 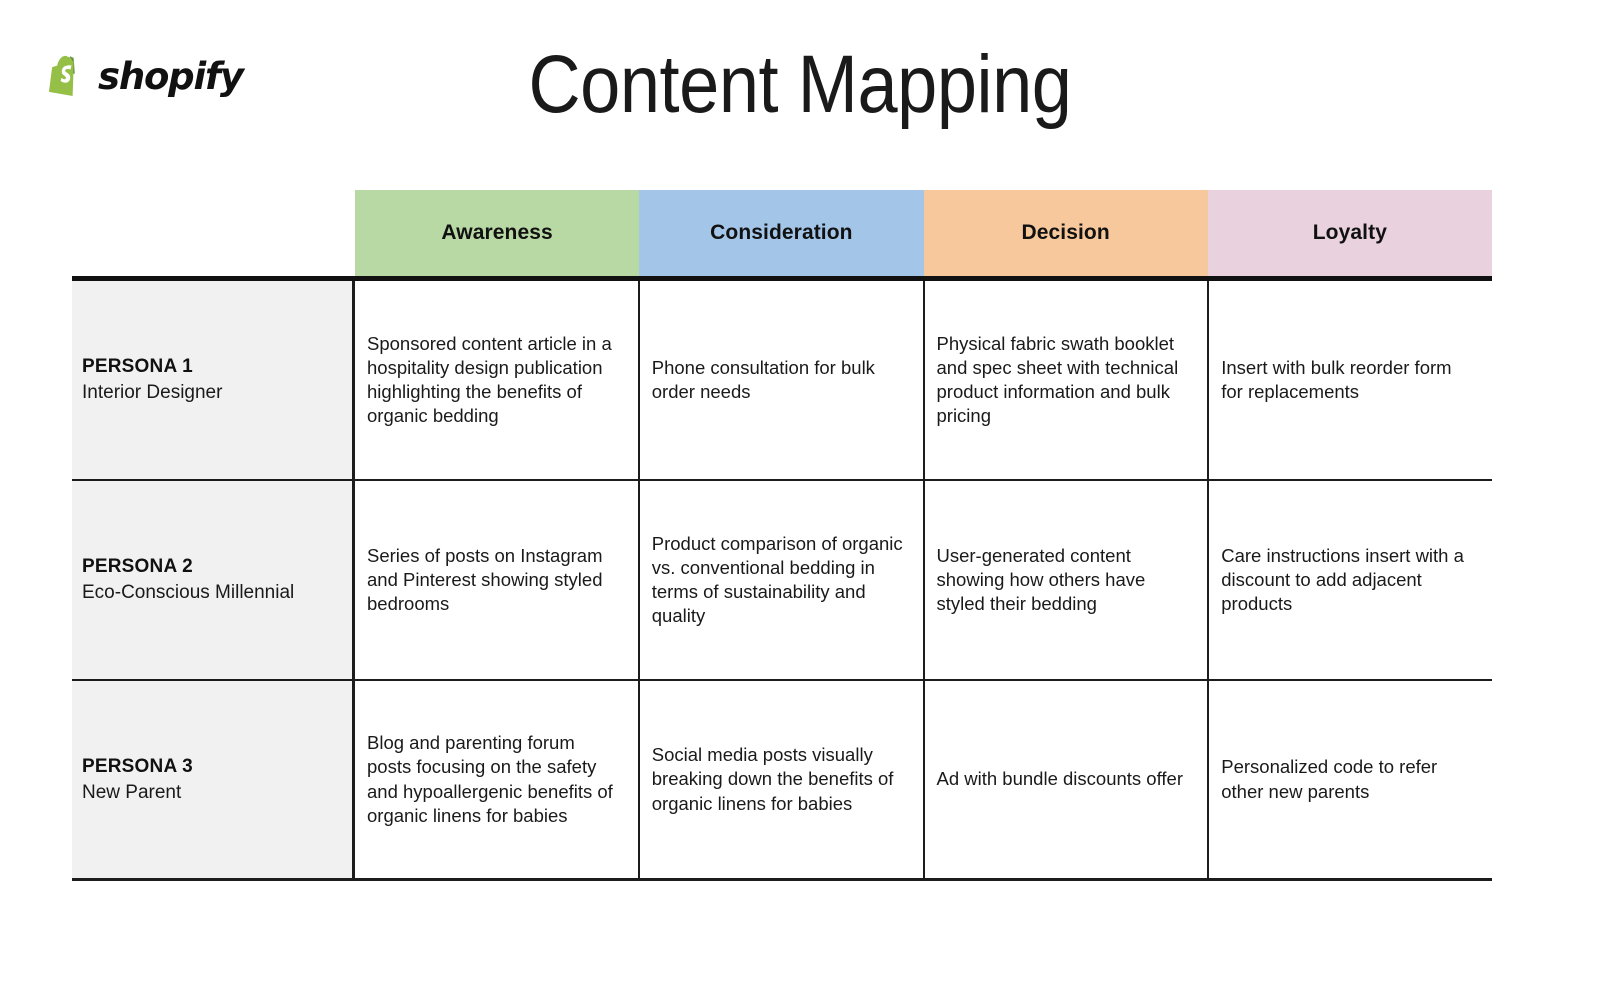 I want to click on persona-title: PERSONA 3, so click(x=137, y=766).